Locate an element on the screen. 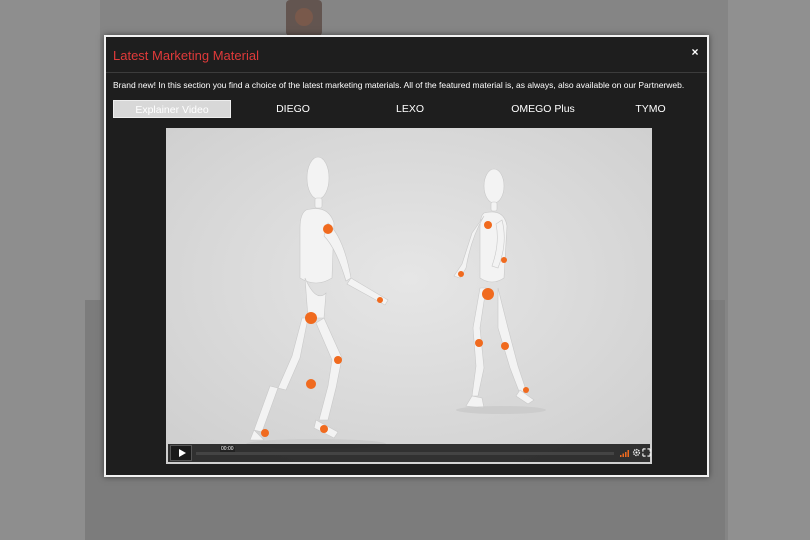 This screenshot has width=810, height=540. fullscreen-icon is located at coordinates (646, 452).